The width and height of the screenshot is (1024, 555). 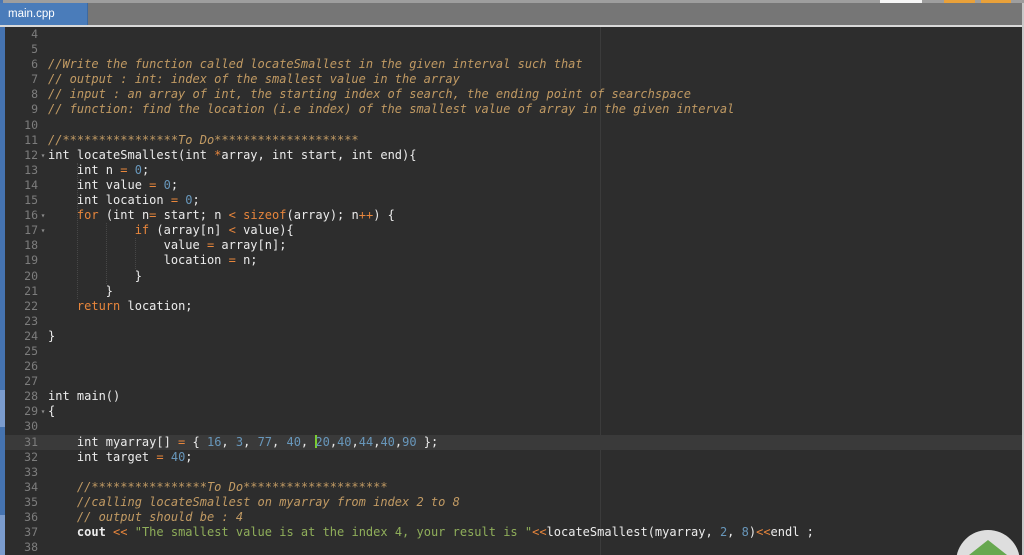 I want to click on gutter: 15, so click(x=24, y=200).